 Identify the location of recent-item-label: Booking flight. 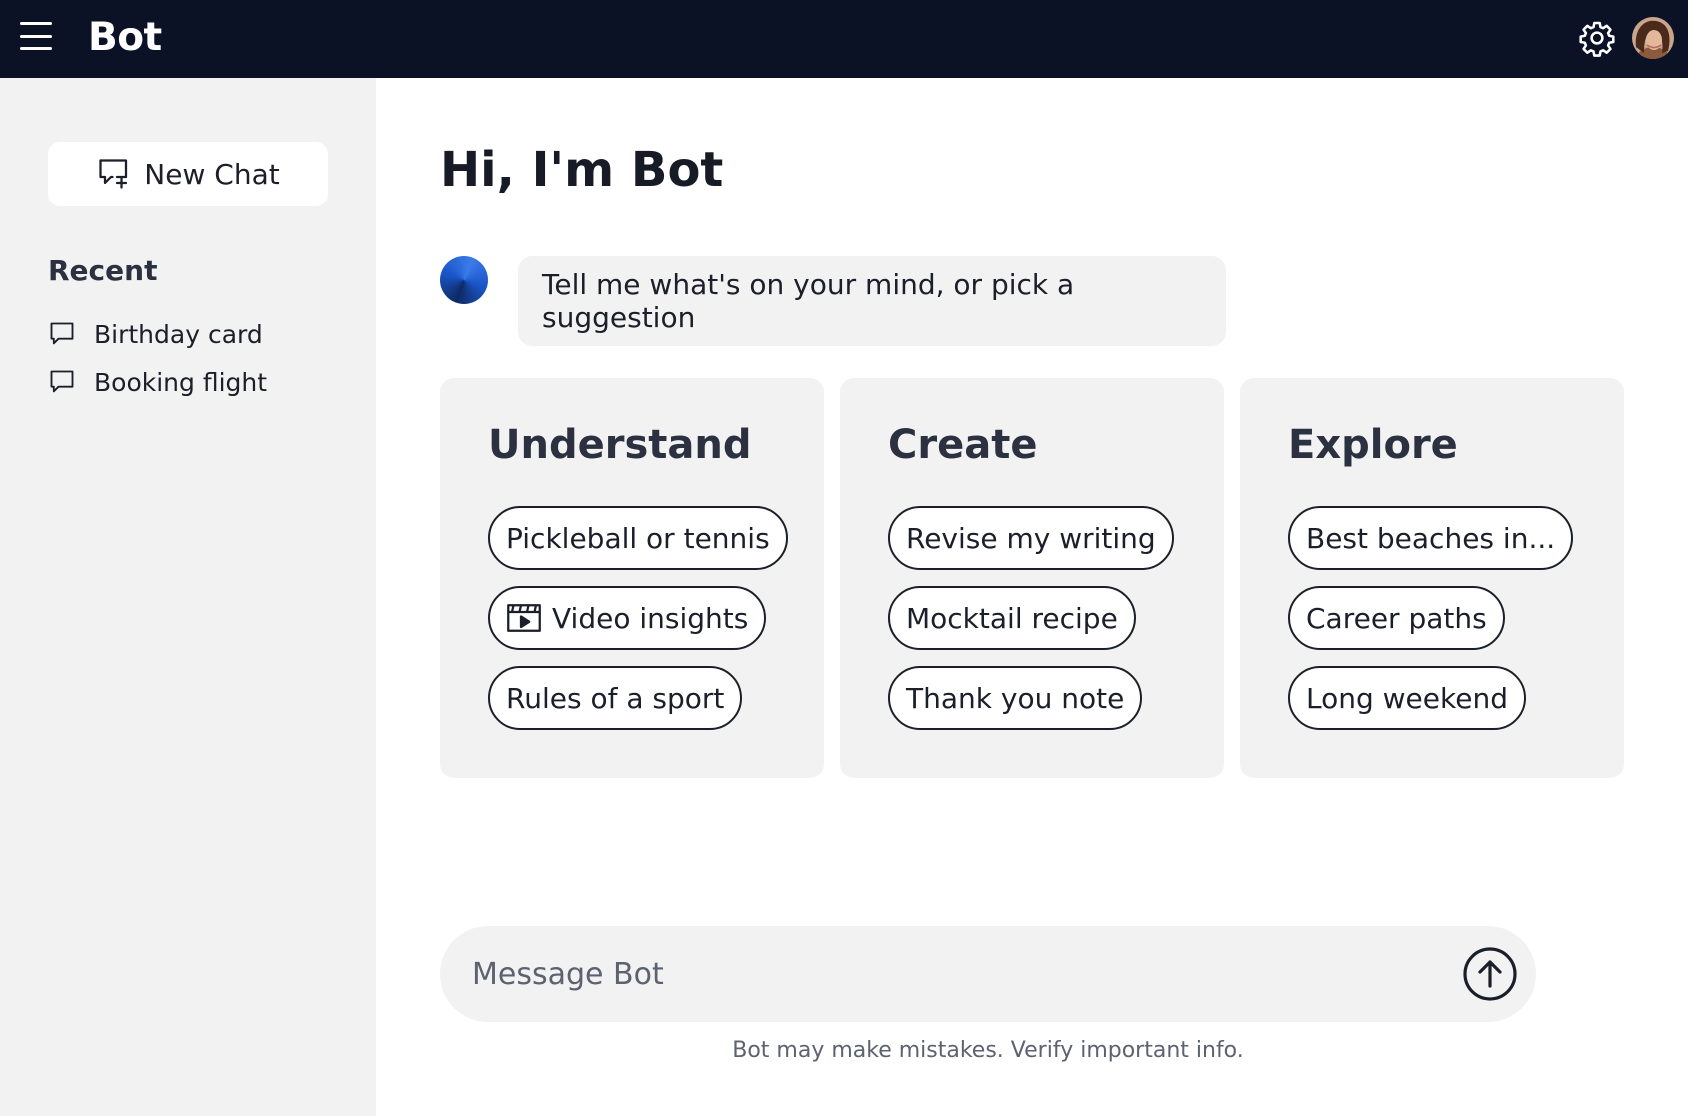
(181, 382).